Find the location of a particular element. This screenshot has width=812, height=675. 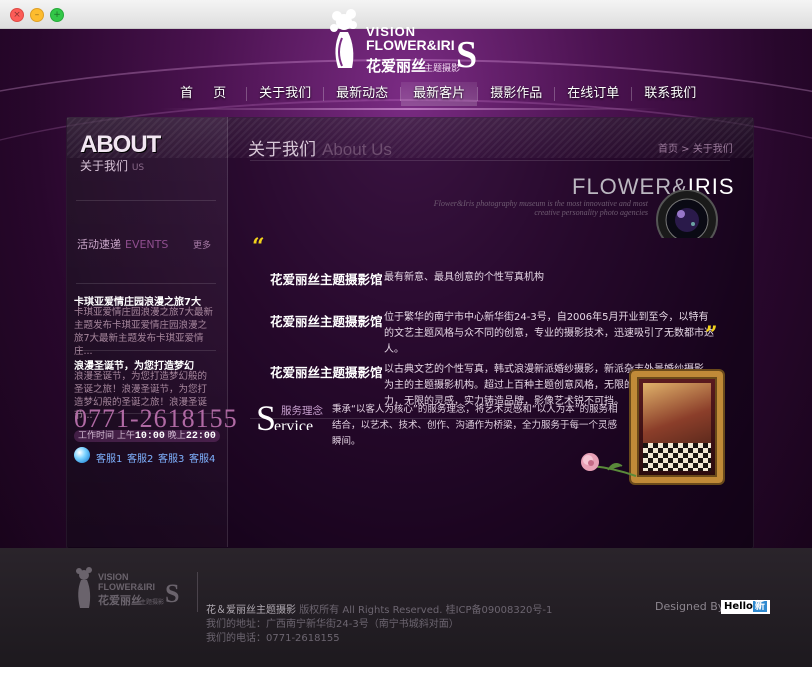

footer-logo-sub: 主题摄影 is located at coordinates (152, 602).